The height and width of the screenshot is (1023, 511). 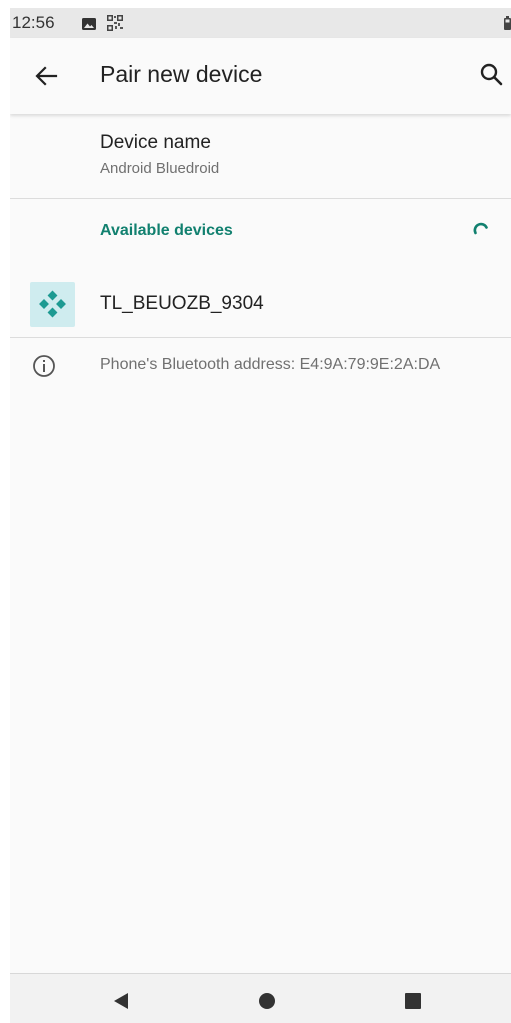 I want to click on page-title: Pair new device, so click(x=181, y=74).